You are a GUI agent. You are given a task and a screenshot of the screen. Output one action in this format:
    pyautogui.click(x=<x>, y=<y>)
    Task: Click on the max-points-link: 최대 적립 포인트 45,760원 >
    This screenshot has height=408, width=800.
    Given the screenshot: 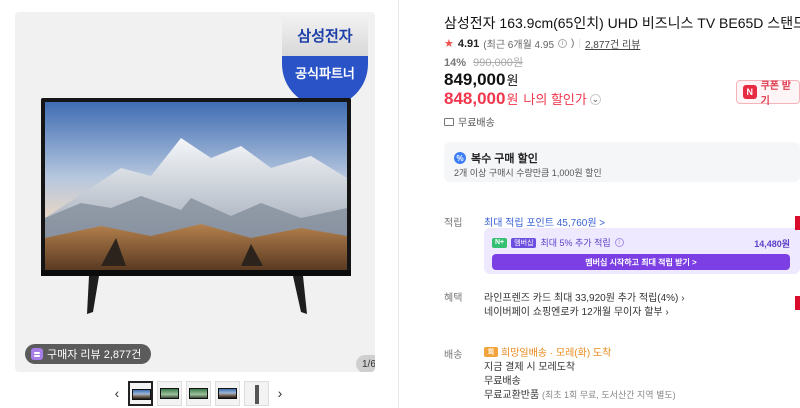 What is the action you would take?
    pyautogui.click(x=544, y=221)
    